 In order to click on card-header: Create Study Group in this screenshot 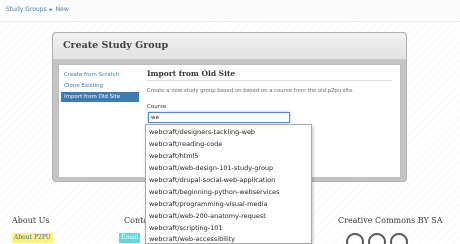, I will do `click(229, 46)`.